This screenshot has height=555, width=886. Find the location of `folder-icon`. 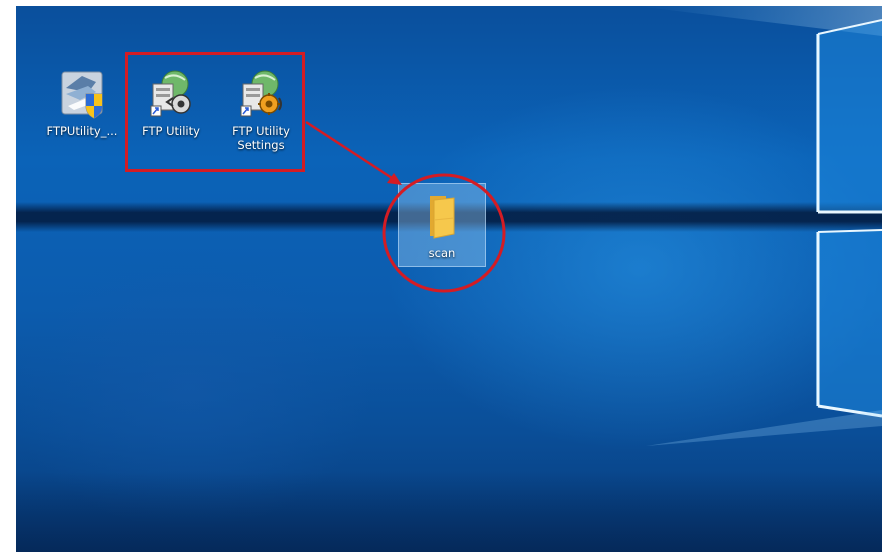

folder-icon is located at coordinates (442, 217).